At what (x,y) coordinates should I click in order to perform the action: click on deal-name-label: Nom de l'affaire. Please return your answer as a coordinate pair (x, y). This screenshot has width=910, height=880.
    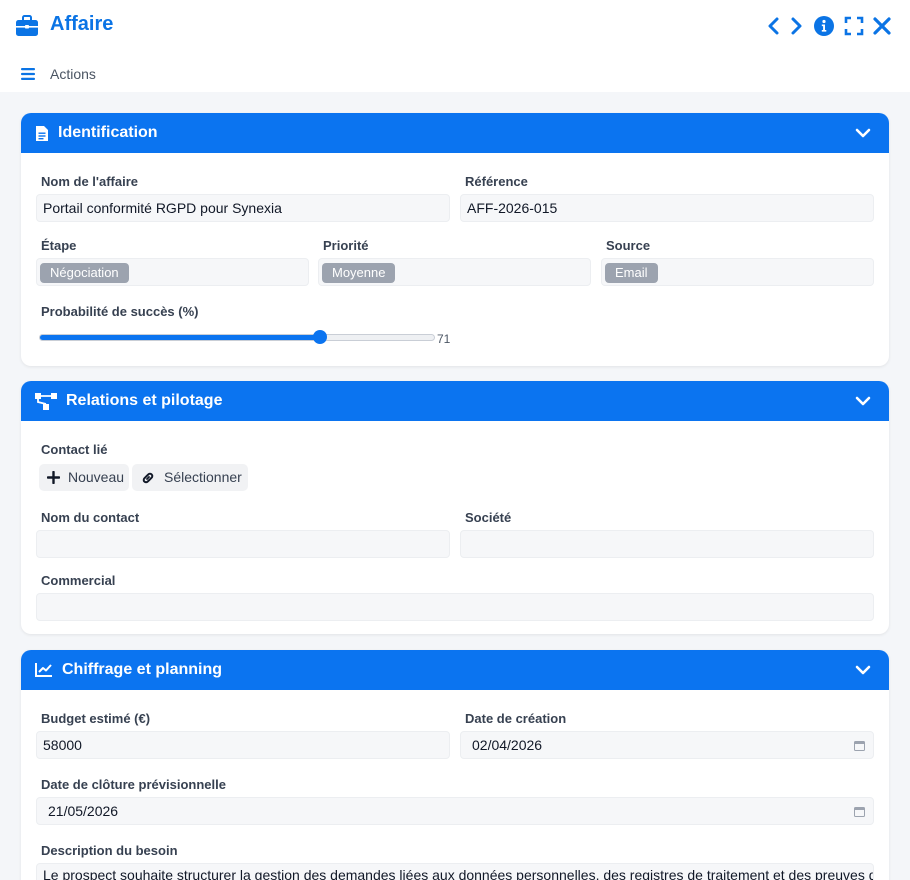
    Looking at the image, I should click on (90, 181).